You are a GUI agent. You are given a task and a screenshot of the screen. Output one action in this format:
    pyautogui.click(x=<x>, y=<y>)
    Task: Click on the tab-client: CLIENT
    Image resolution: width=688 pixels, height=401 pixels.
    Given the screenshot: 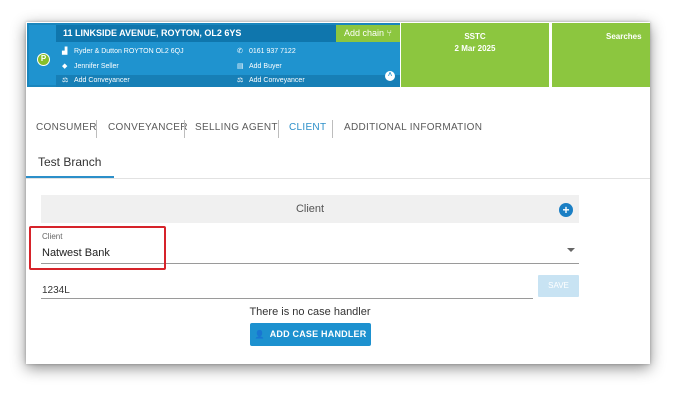 What is the action you would take?
    pyautogui.click(x=307, y=128)
    